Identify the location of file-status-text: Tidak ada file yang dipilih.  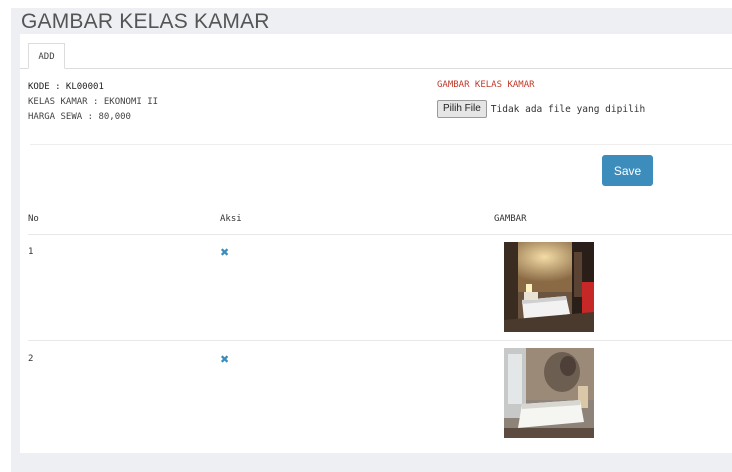
(568, 109).